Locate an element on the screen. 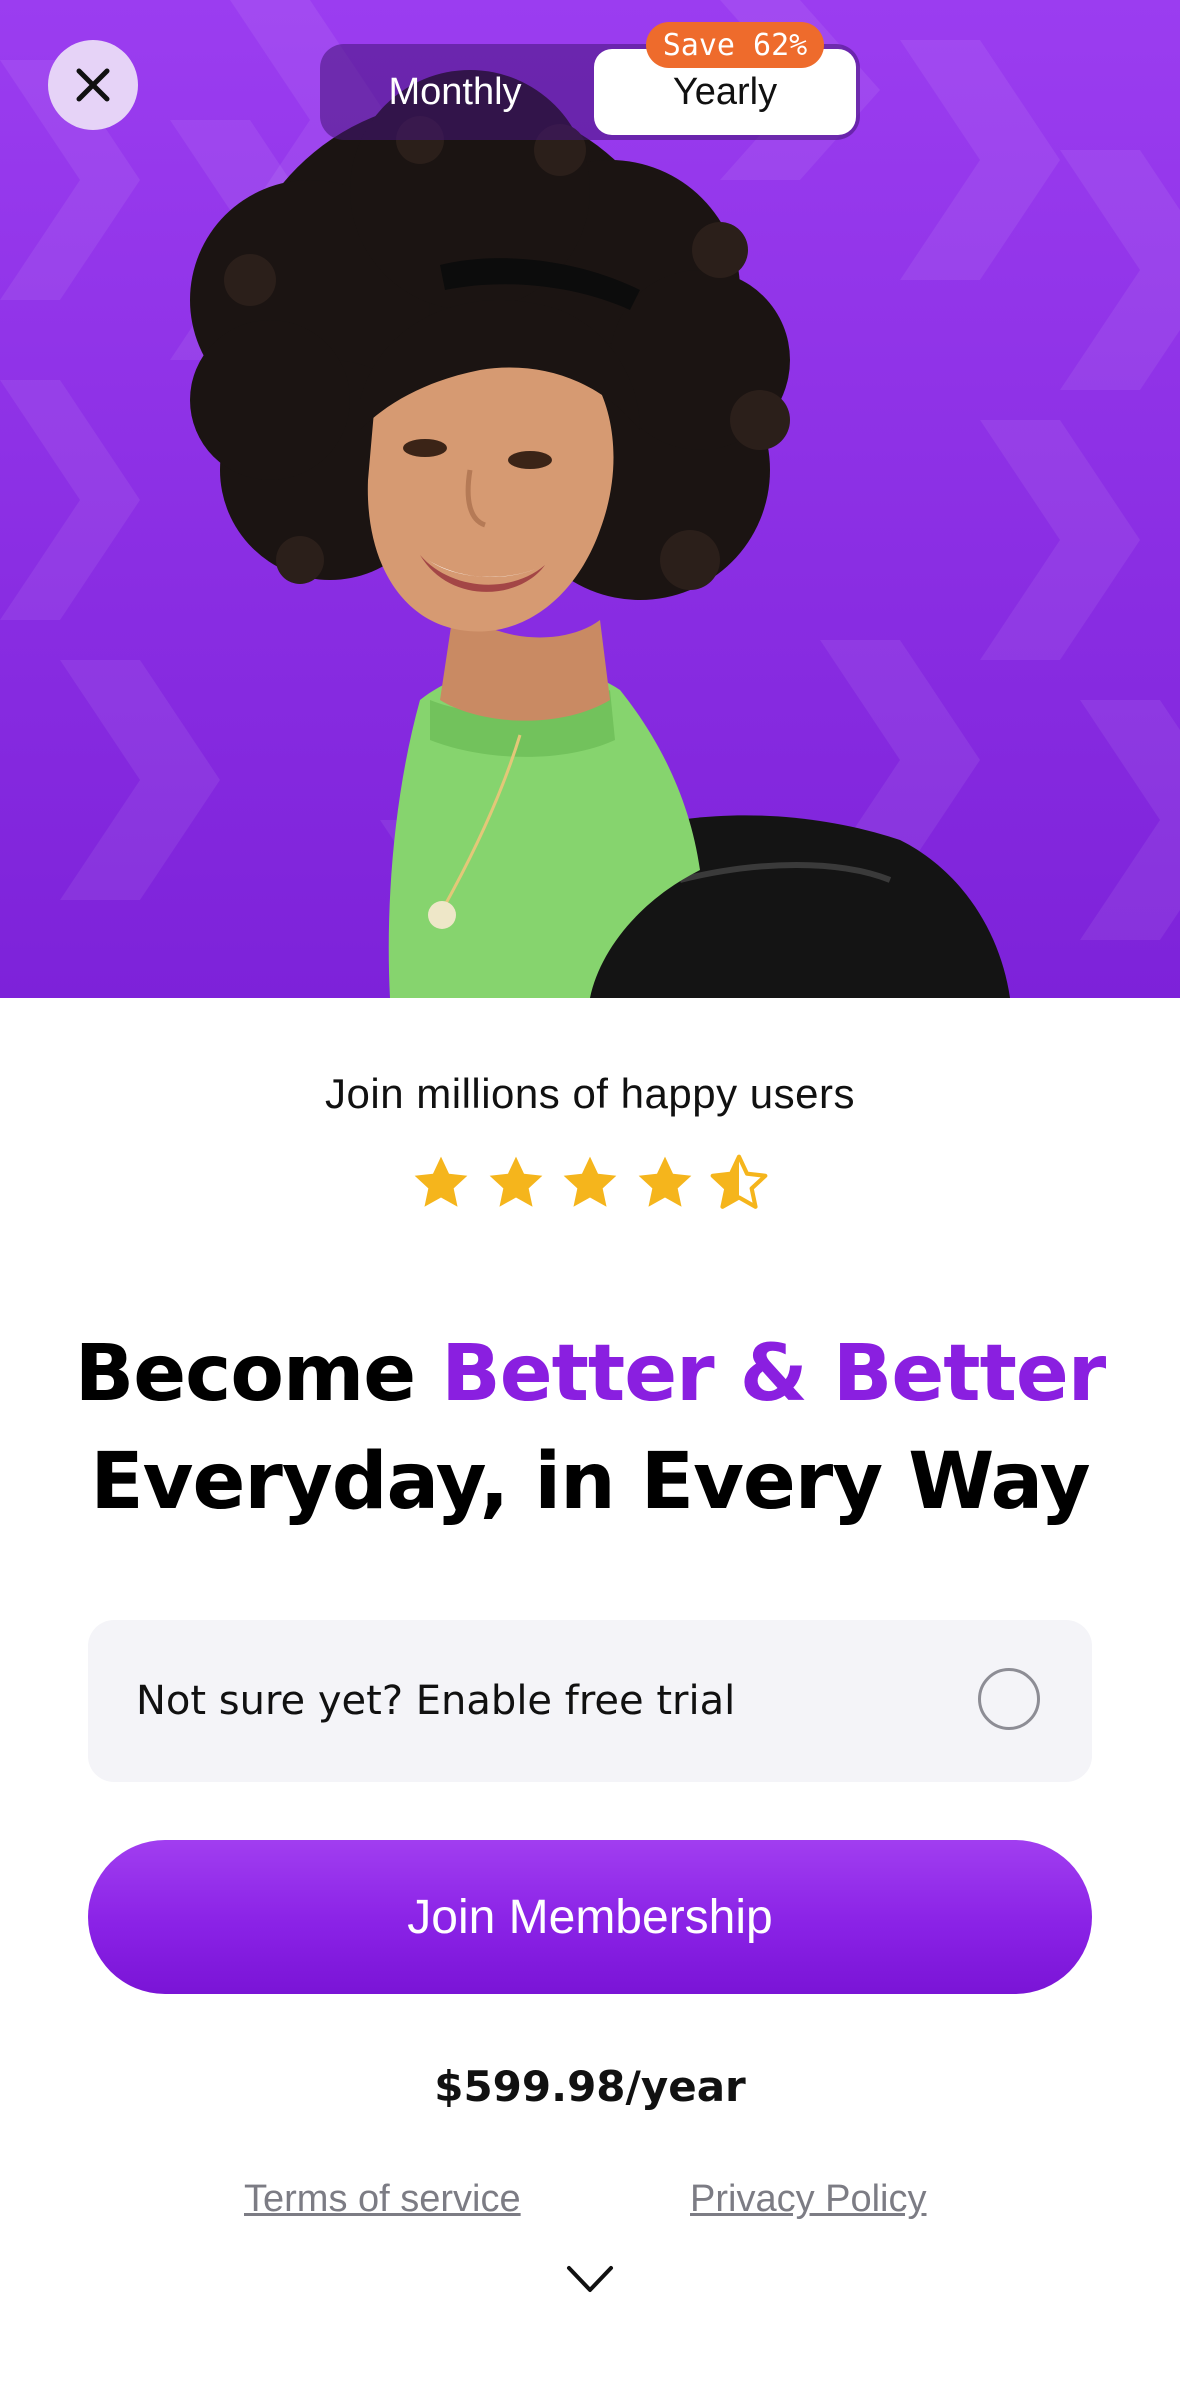 This screenshot has height=2396, width=1180. close-button is located at coordinates (93, 85).